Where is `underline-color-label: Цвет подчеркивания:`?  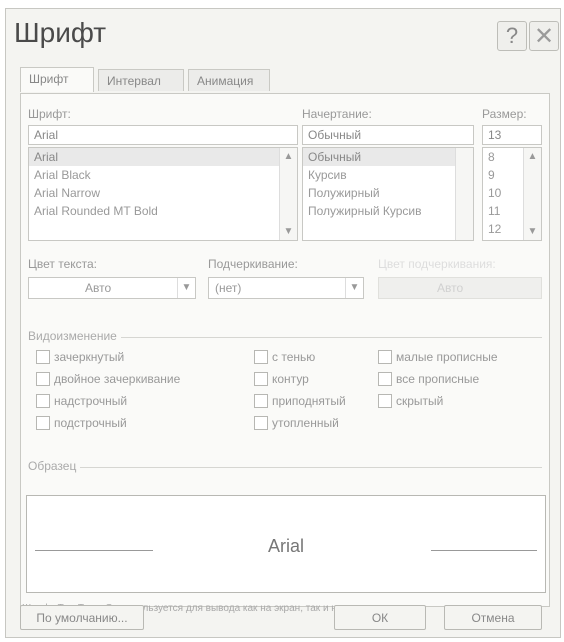 underline-color-label: Цвет подчеркивания: is located at coordinates (437, 264).